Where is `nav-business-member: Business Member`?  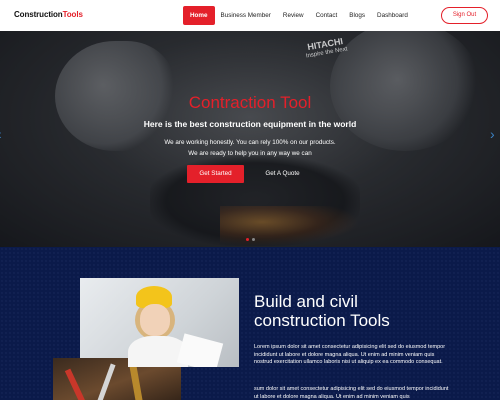 nav-business-member: Business Member is located at coordinates (246, 15).